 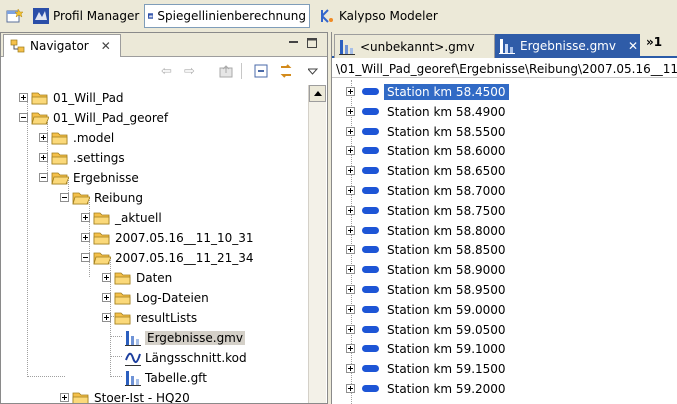 I want to click on station-item: Station km 58.9000, so click(x=427, y=269).